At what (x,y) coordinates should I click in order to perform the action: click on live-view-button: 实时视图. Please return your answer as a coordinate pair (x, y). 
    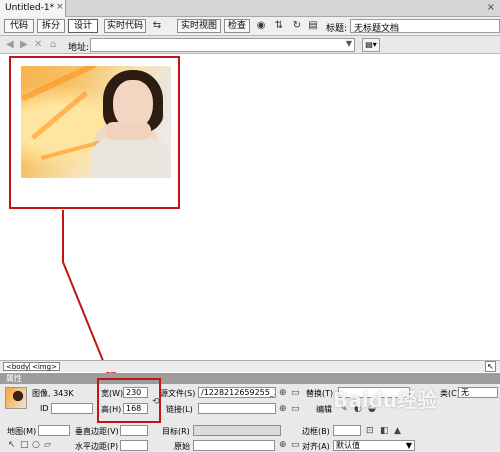
    Looking at the image, I should click on (199, 26).